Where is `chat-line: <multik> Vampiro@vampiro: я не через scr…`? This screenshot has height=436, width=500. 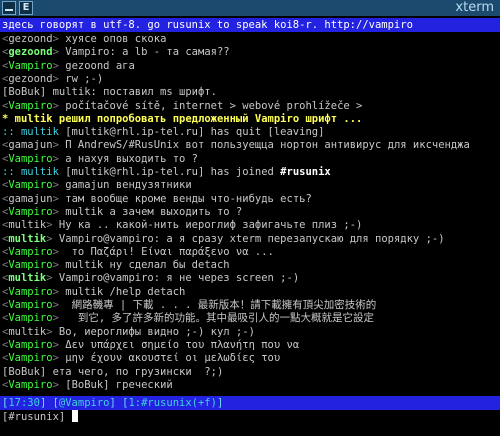 chat-line: <multik> Vampiro@vampiro: я не через scr… is located at coordinates (150, 278).